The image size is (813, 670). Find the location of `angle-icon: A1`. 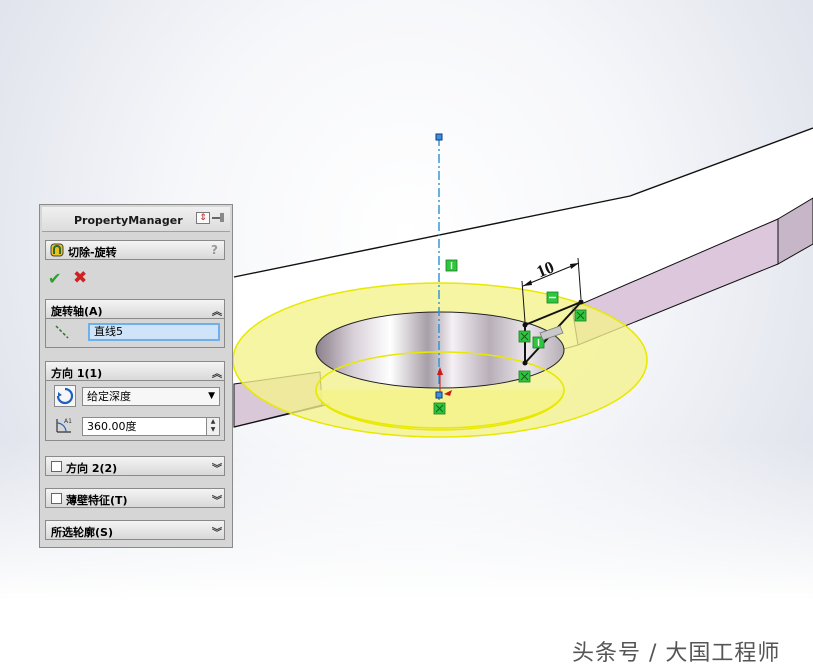

angle-icon: A1 is located at coordinates (64, 425).